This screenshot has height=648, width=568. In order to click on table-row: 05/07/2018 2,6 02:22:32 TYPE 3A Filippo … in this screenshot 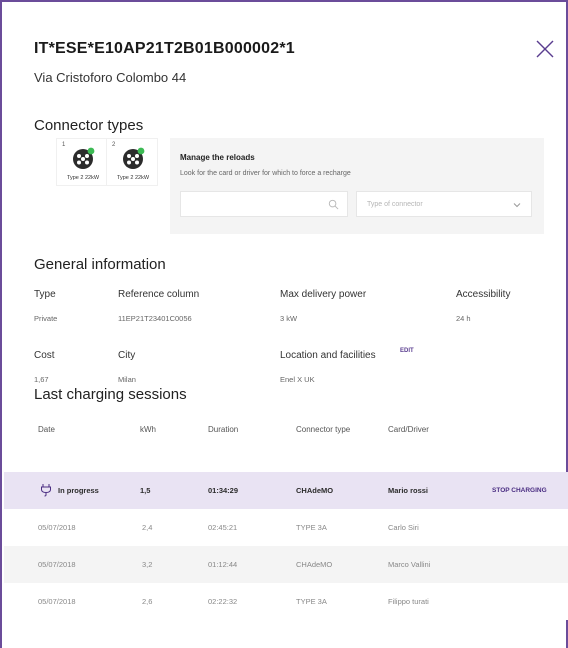, I will do `click(286, 601)`.